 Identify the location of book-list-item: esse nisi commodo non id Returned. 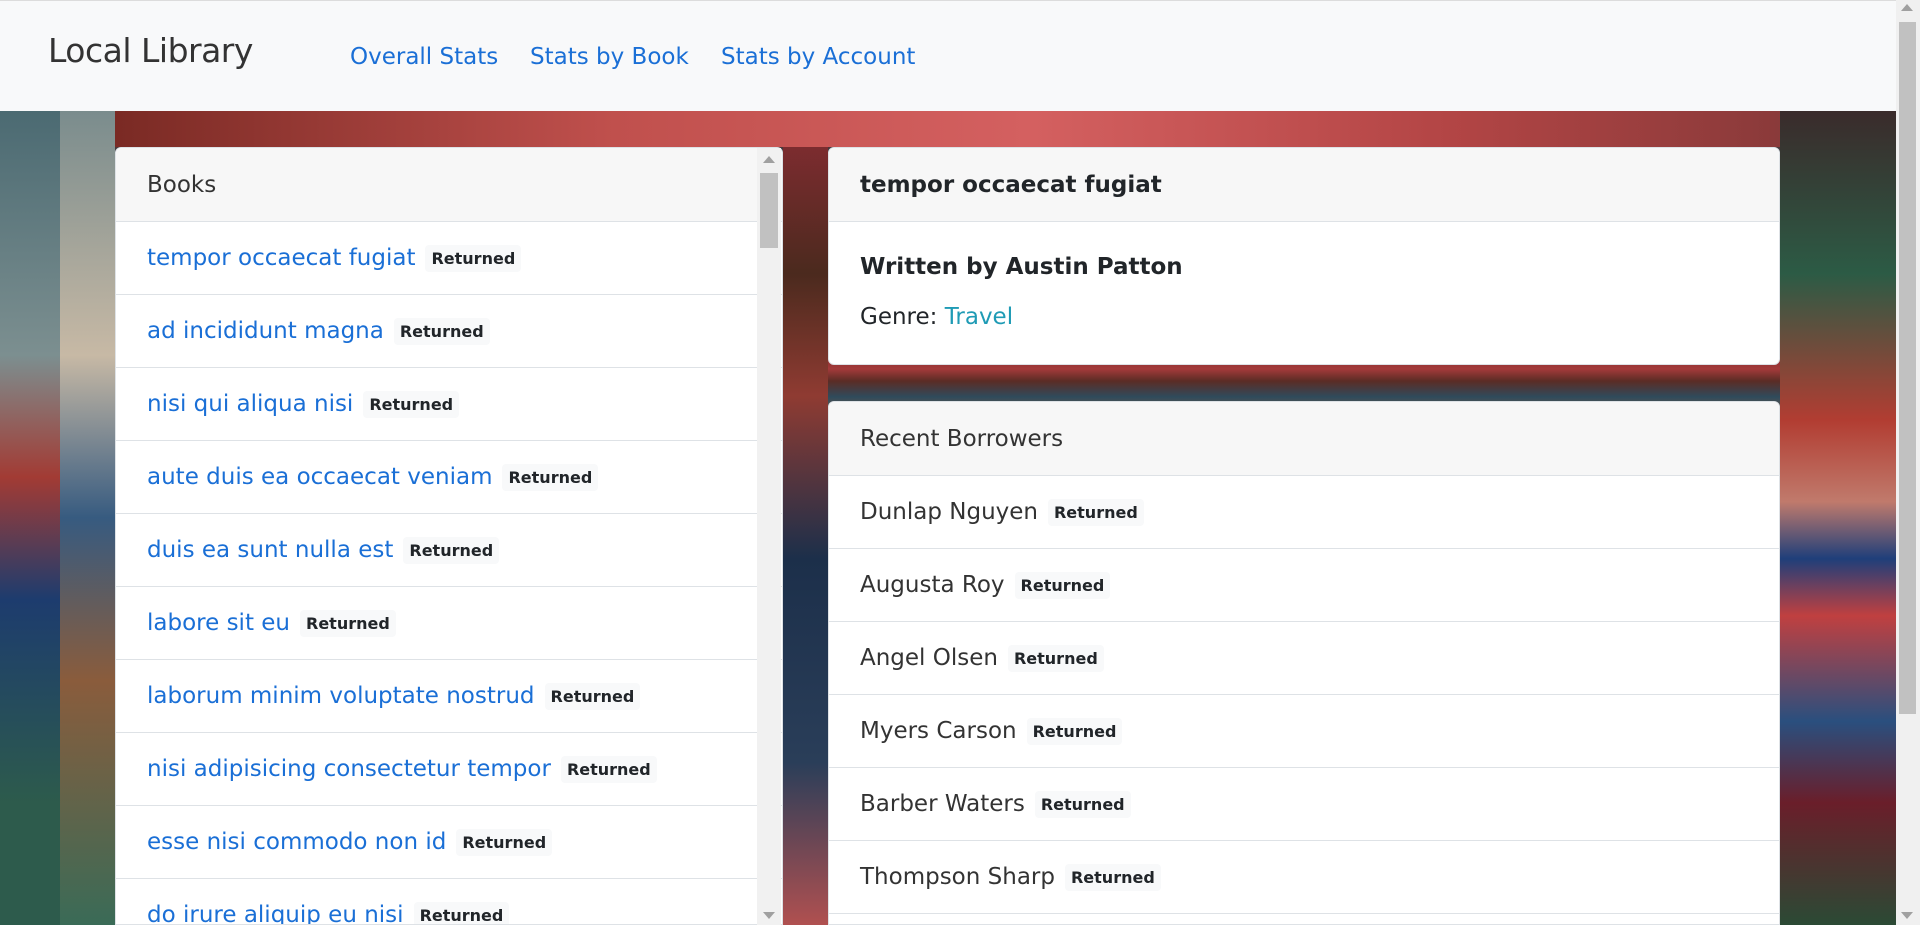
(449, 842).